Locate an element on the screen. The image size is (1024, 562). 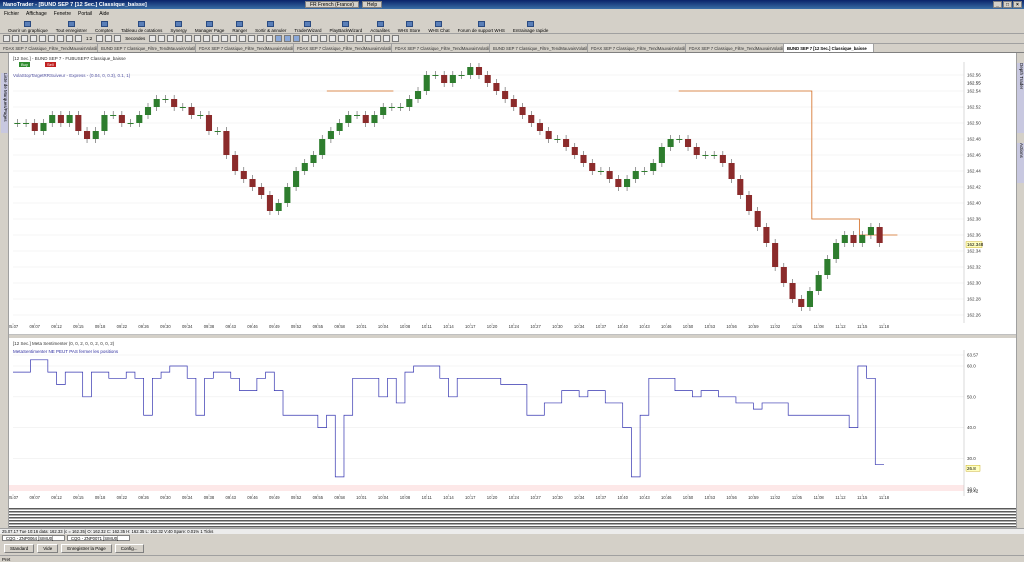
zoom-level: 1:2 is located at coordinates (89, 38).